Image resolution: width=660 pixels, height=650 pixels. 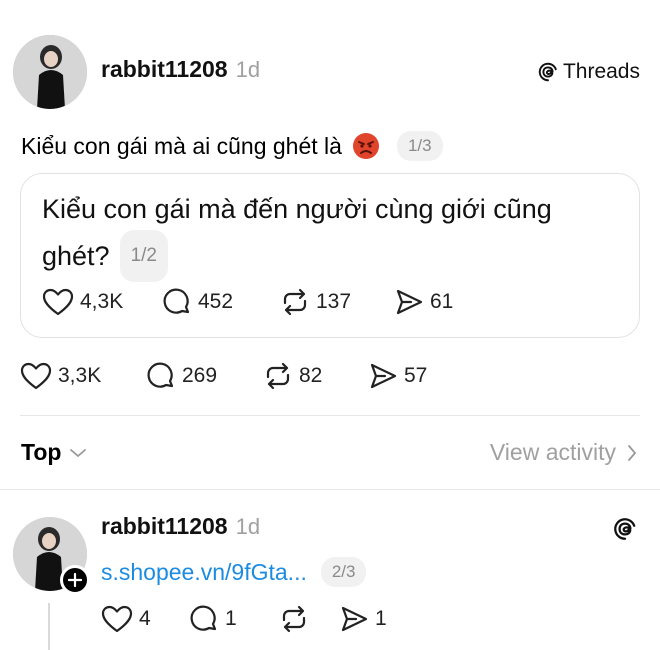 I want to click on repost-button: 82, so click(x=315, y=376).